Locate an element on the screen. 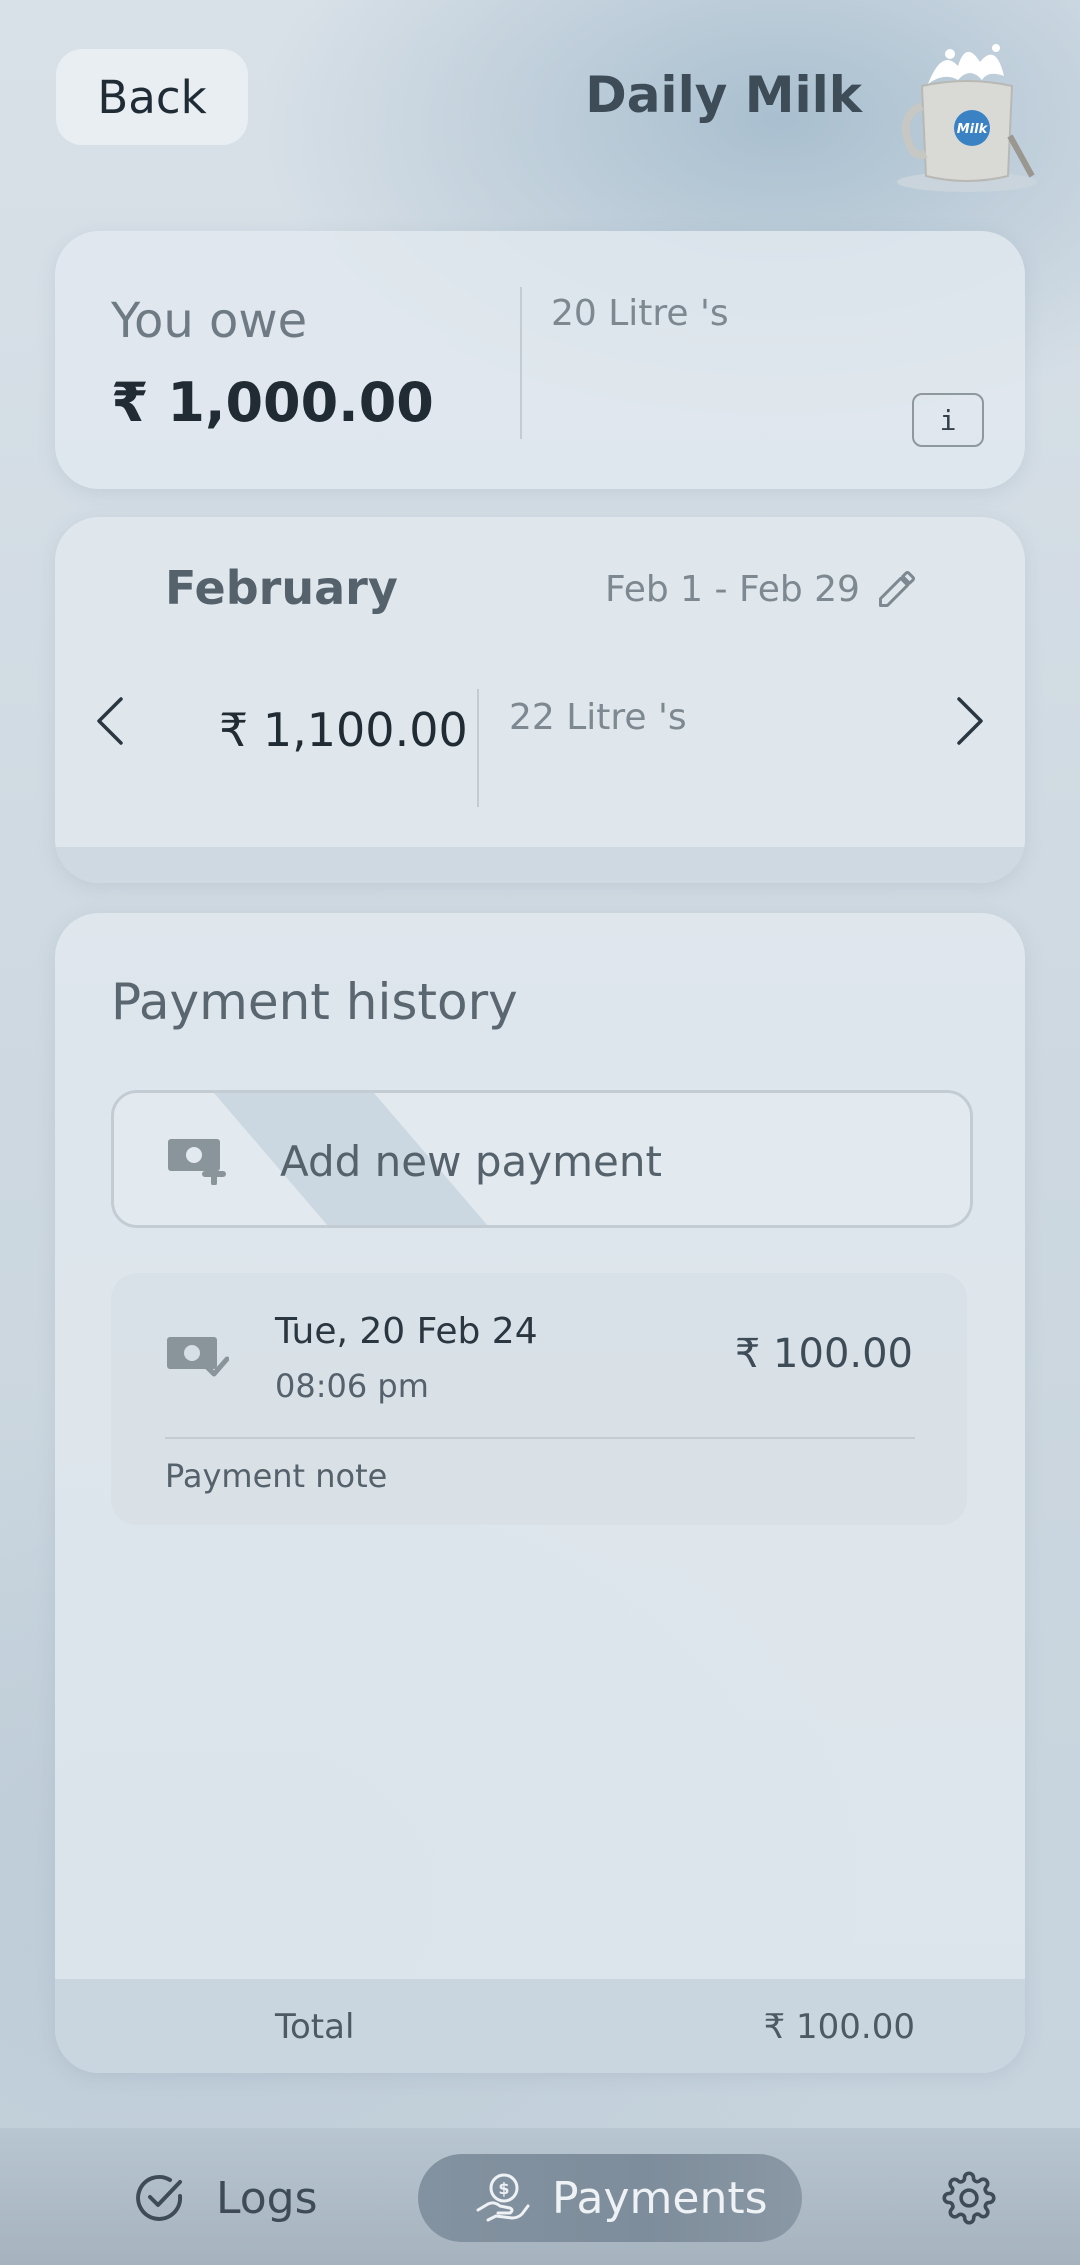 The height and width of the screenshot is (2265, 1080). milk-jug-logo: Milk is located at coordinates (967, 118).